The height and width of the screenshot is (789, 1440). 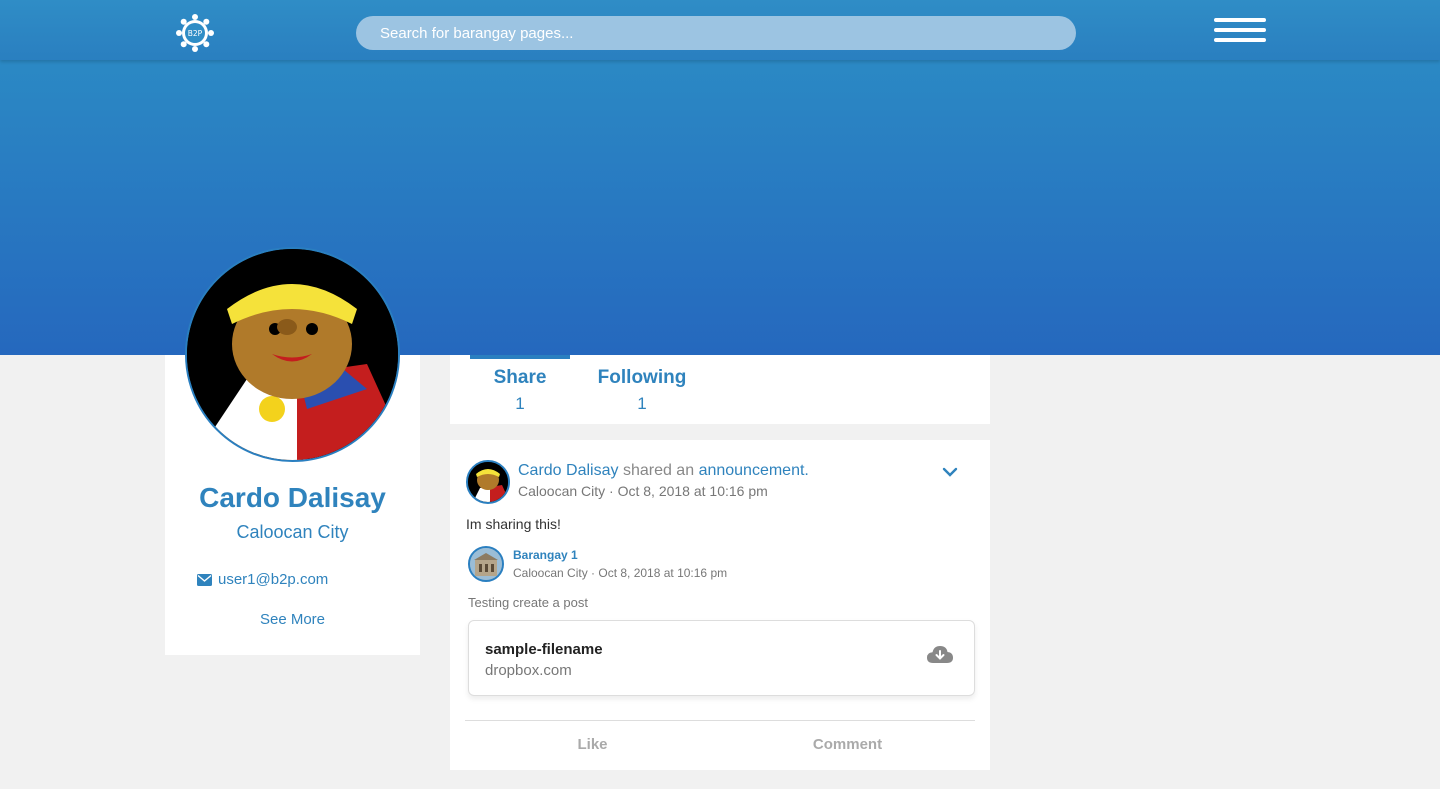 What do you see at coordinates (658, 470) in the screenshot?
I see `post-action-text: shared an` at bounding box center [658, 470].